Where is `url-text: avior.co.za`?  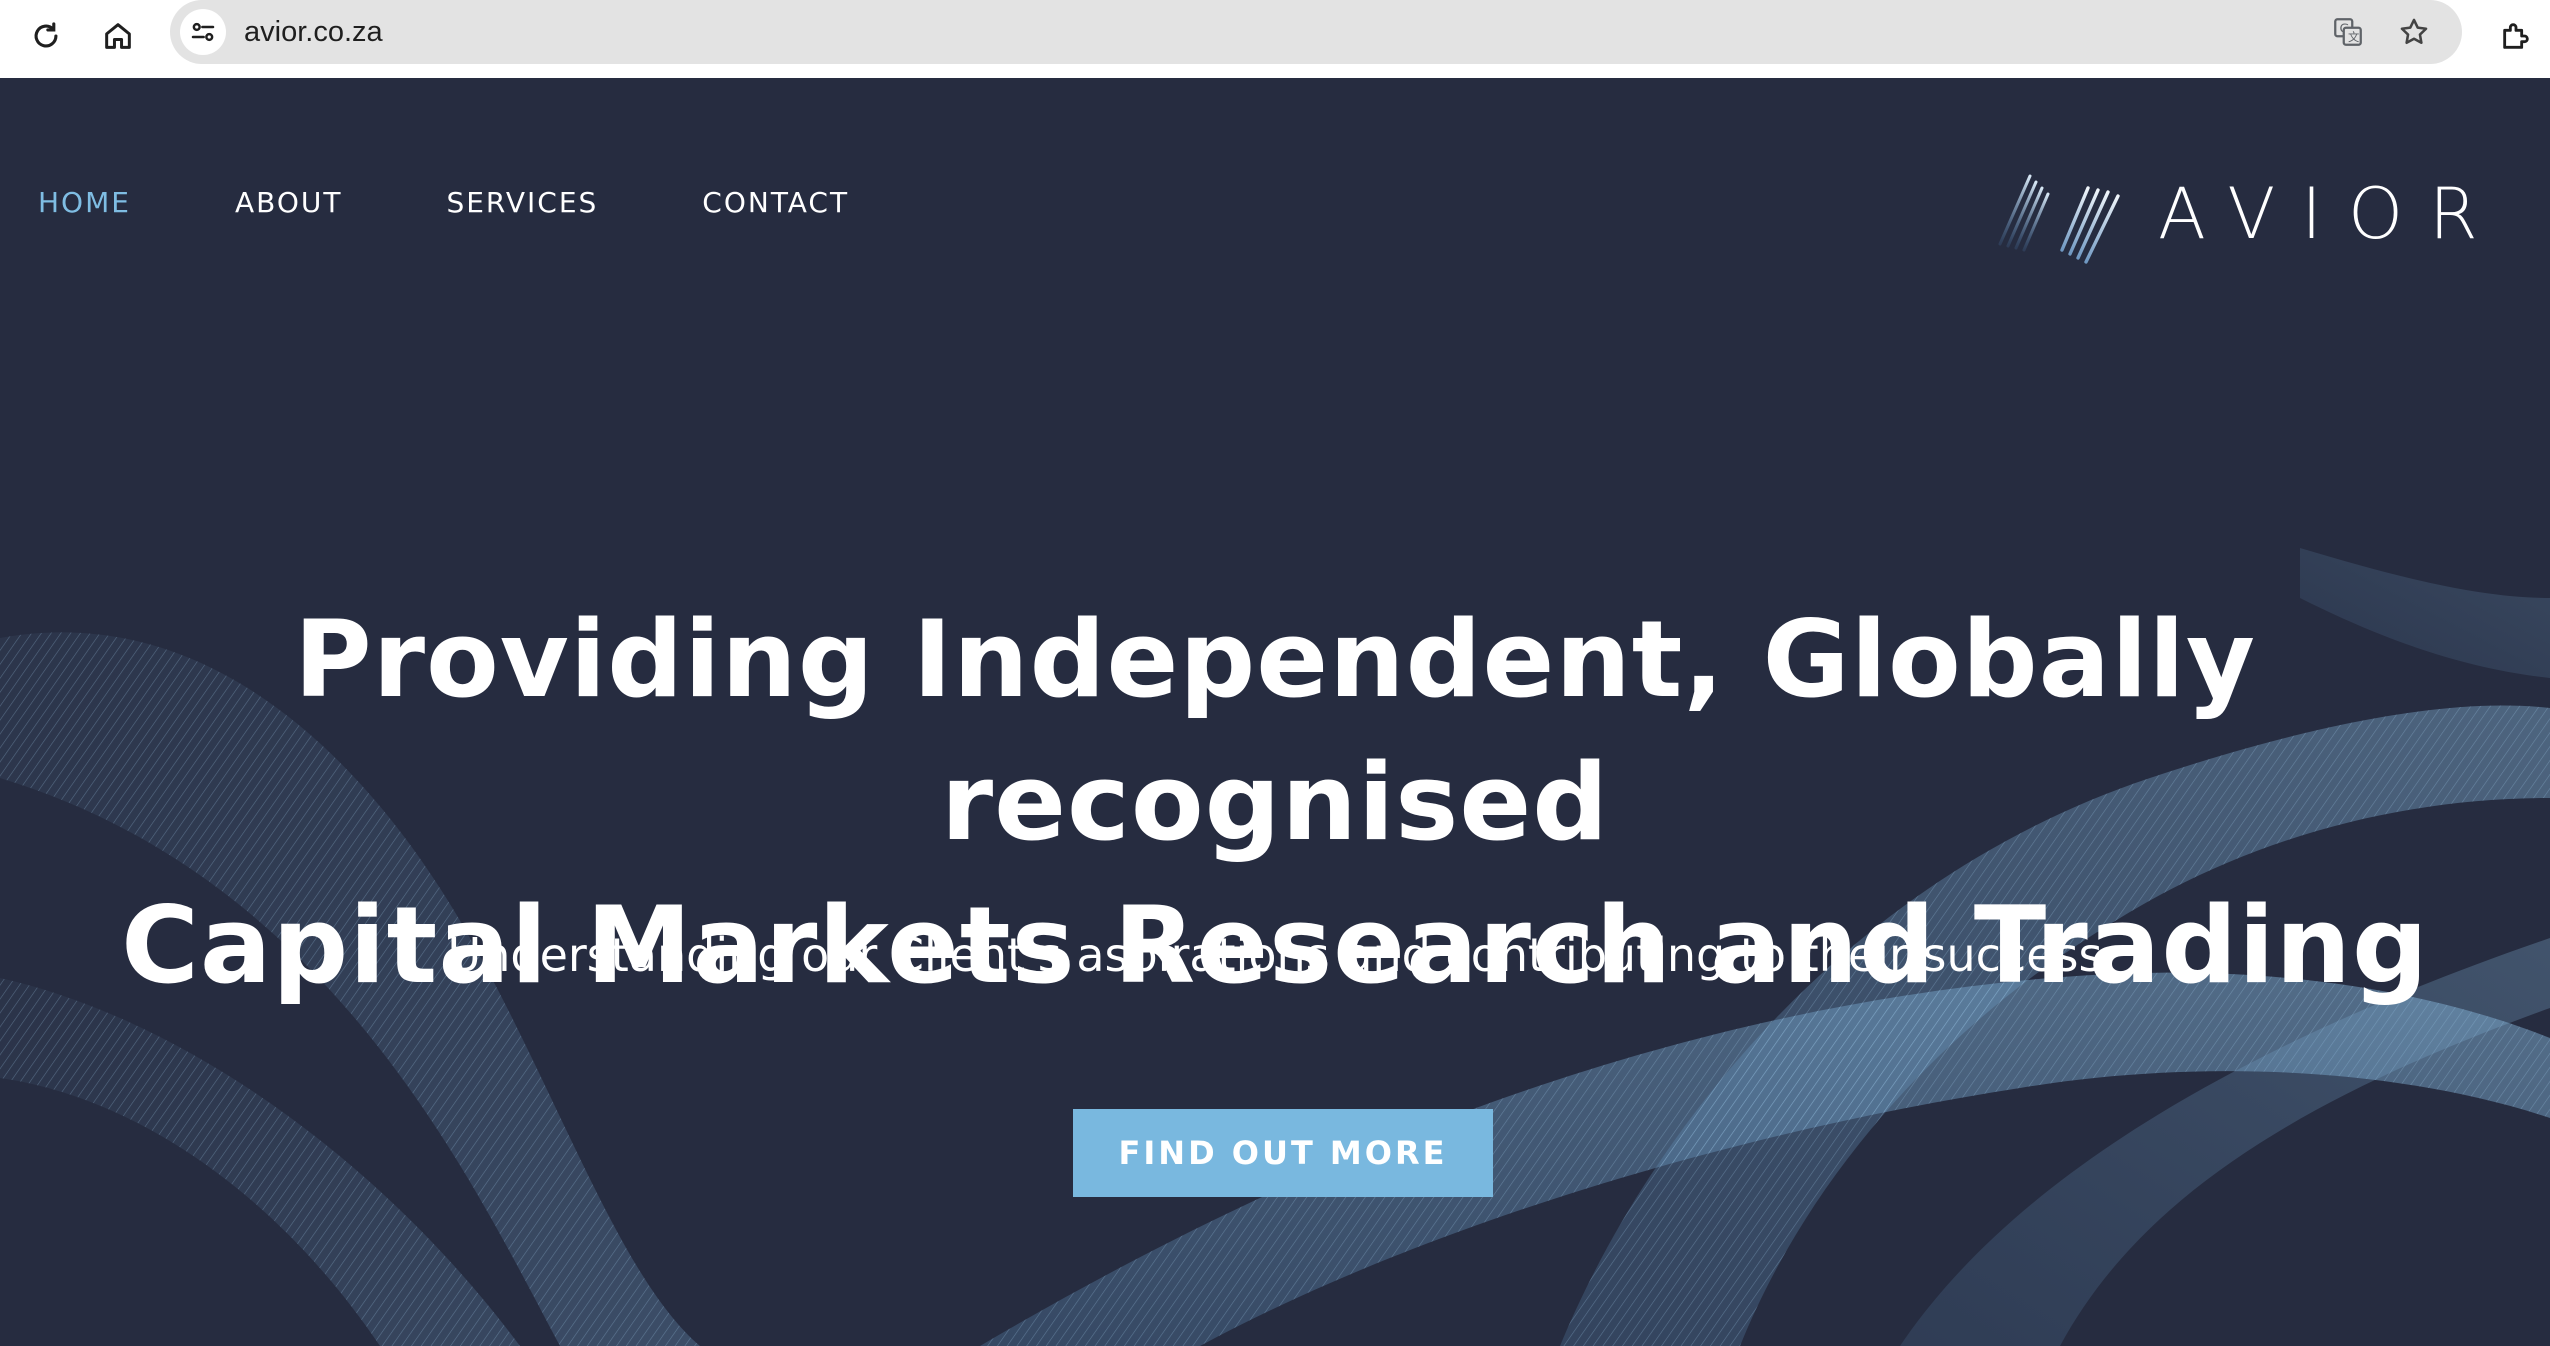
url-text: avior.co.za is located at coordinates (313, 32).